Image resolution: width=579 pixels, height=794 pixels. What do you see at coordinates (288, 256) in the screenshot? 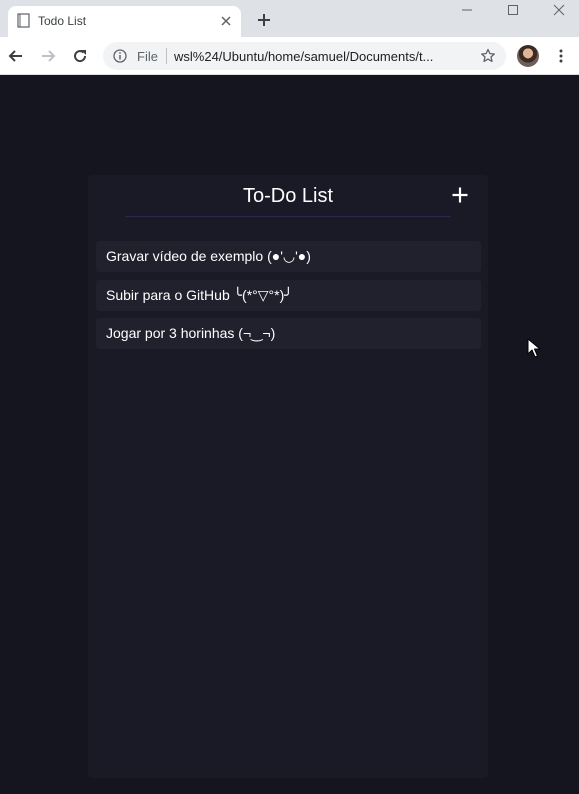
I see `todo-item: Gravar vídeo de exemplo (●'◡'●)` at bounding box center [288, 256].